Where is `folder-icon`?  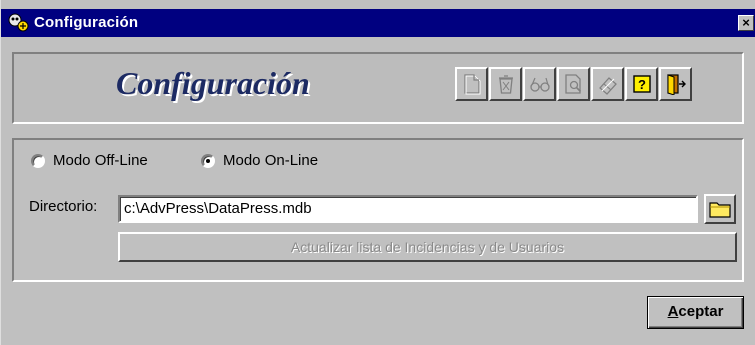 folder-icon is located at coordinates (720, 210).